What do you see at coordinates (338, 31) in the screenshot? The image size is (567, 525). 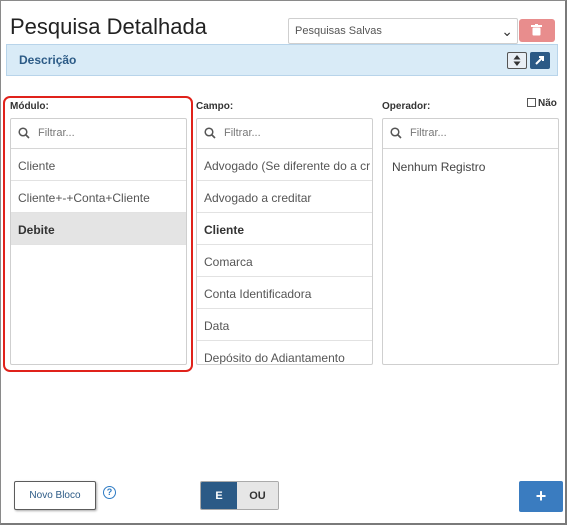 I see `saved-searches-label: Pesquisas Salvas` at bounding box center [338, 31].